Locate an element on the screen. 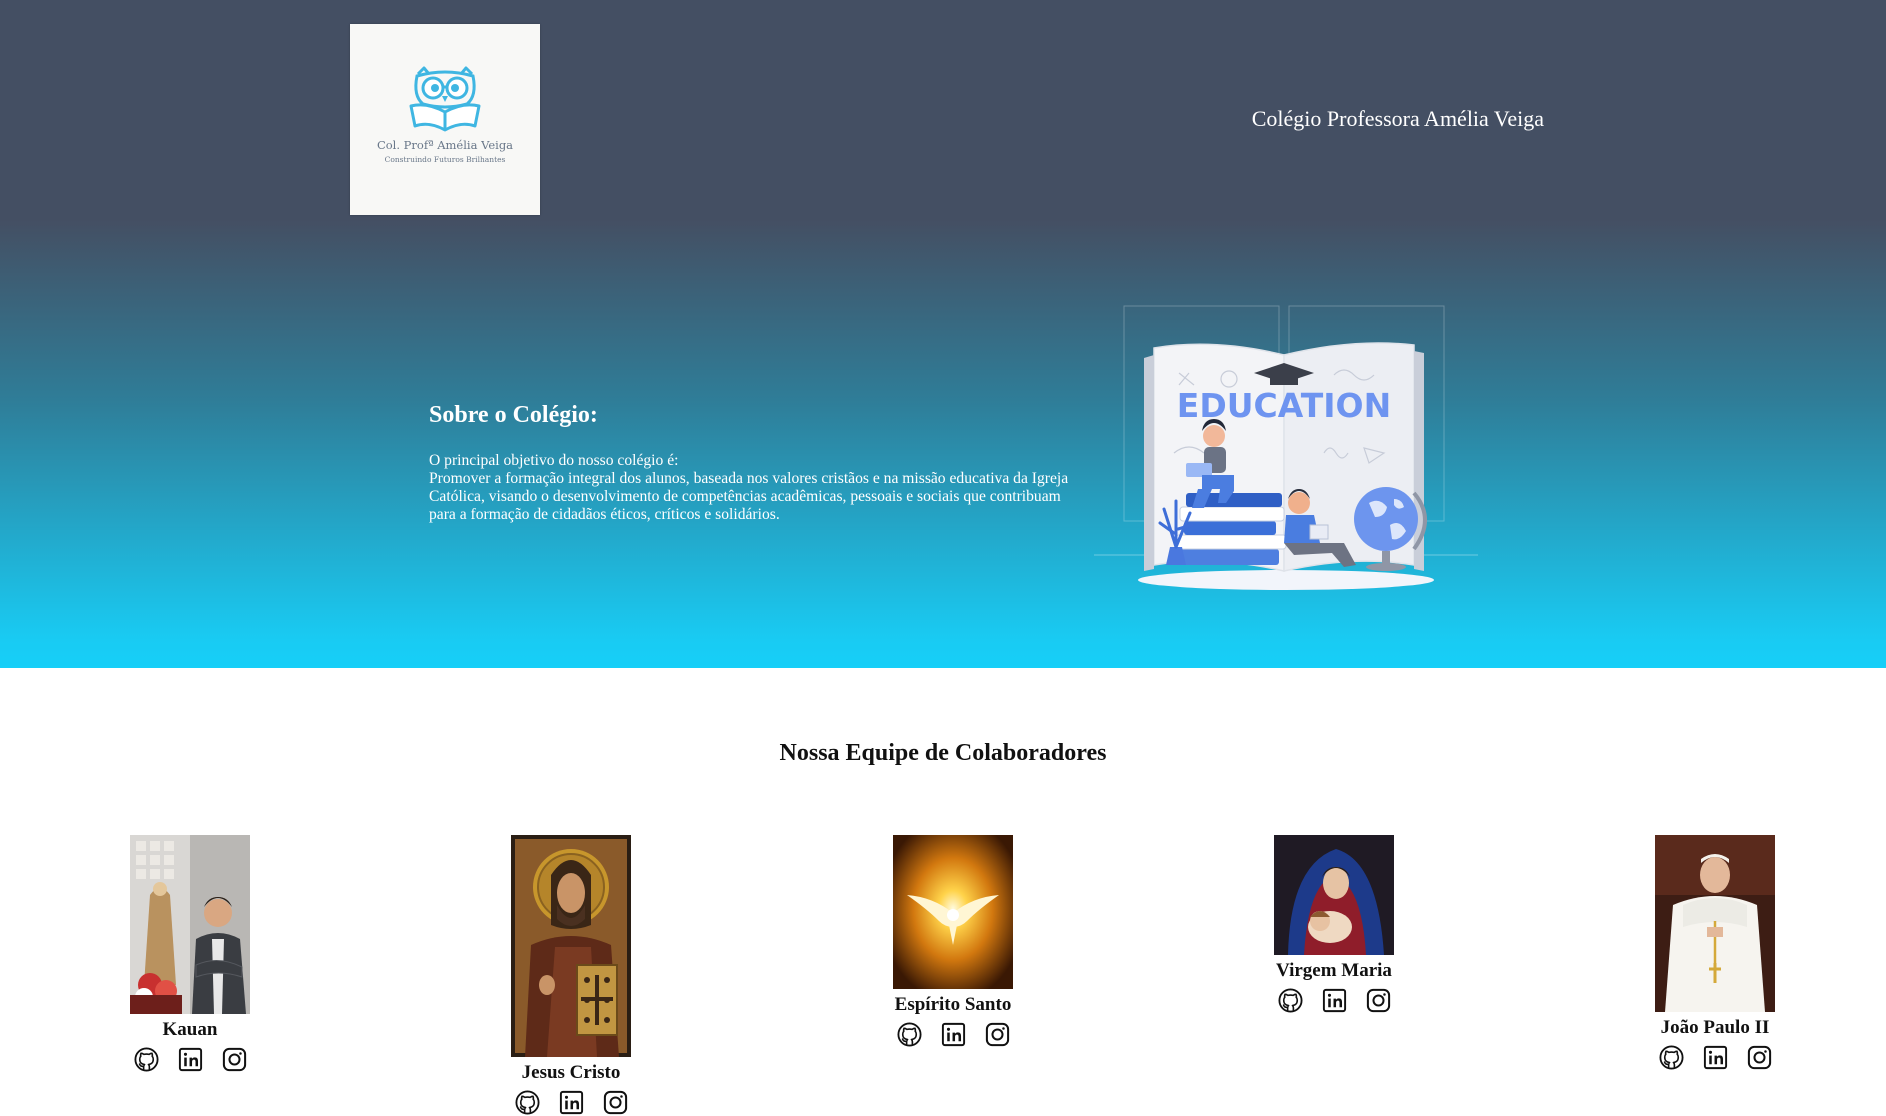 This screenshot has width=1886, height=1116. education-illustration: EDUCATION is located at coordinates (1286, 447).